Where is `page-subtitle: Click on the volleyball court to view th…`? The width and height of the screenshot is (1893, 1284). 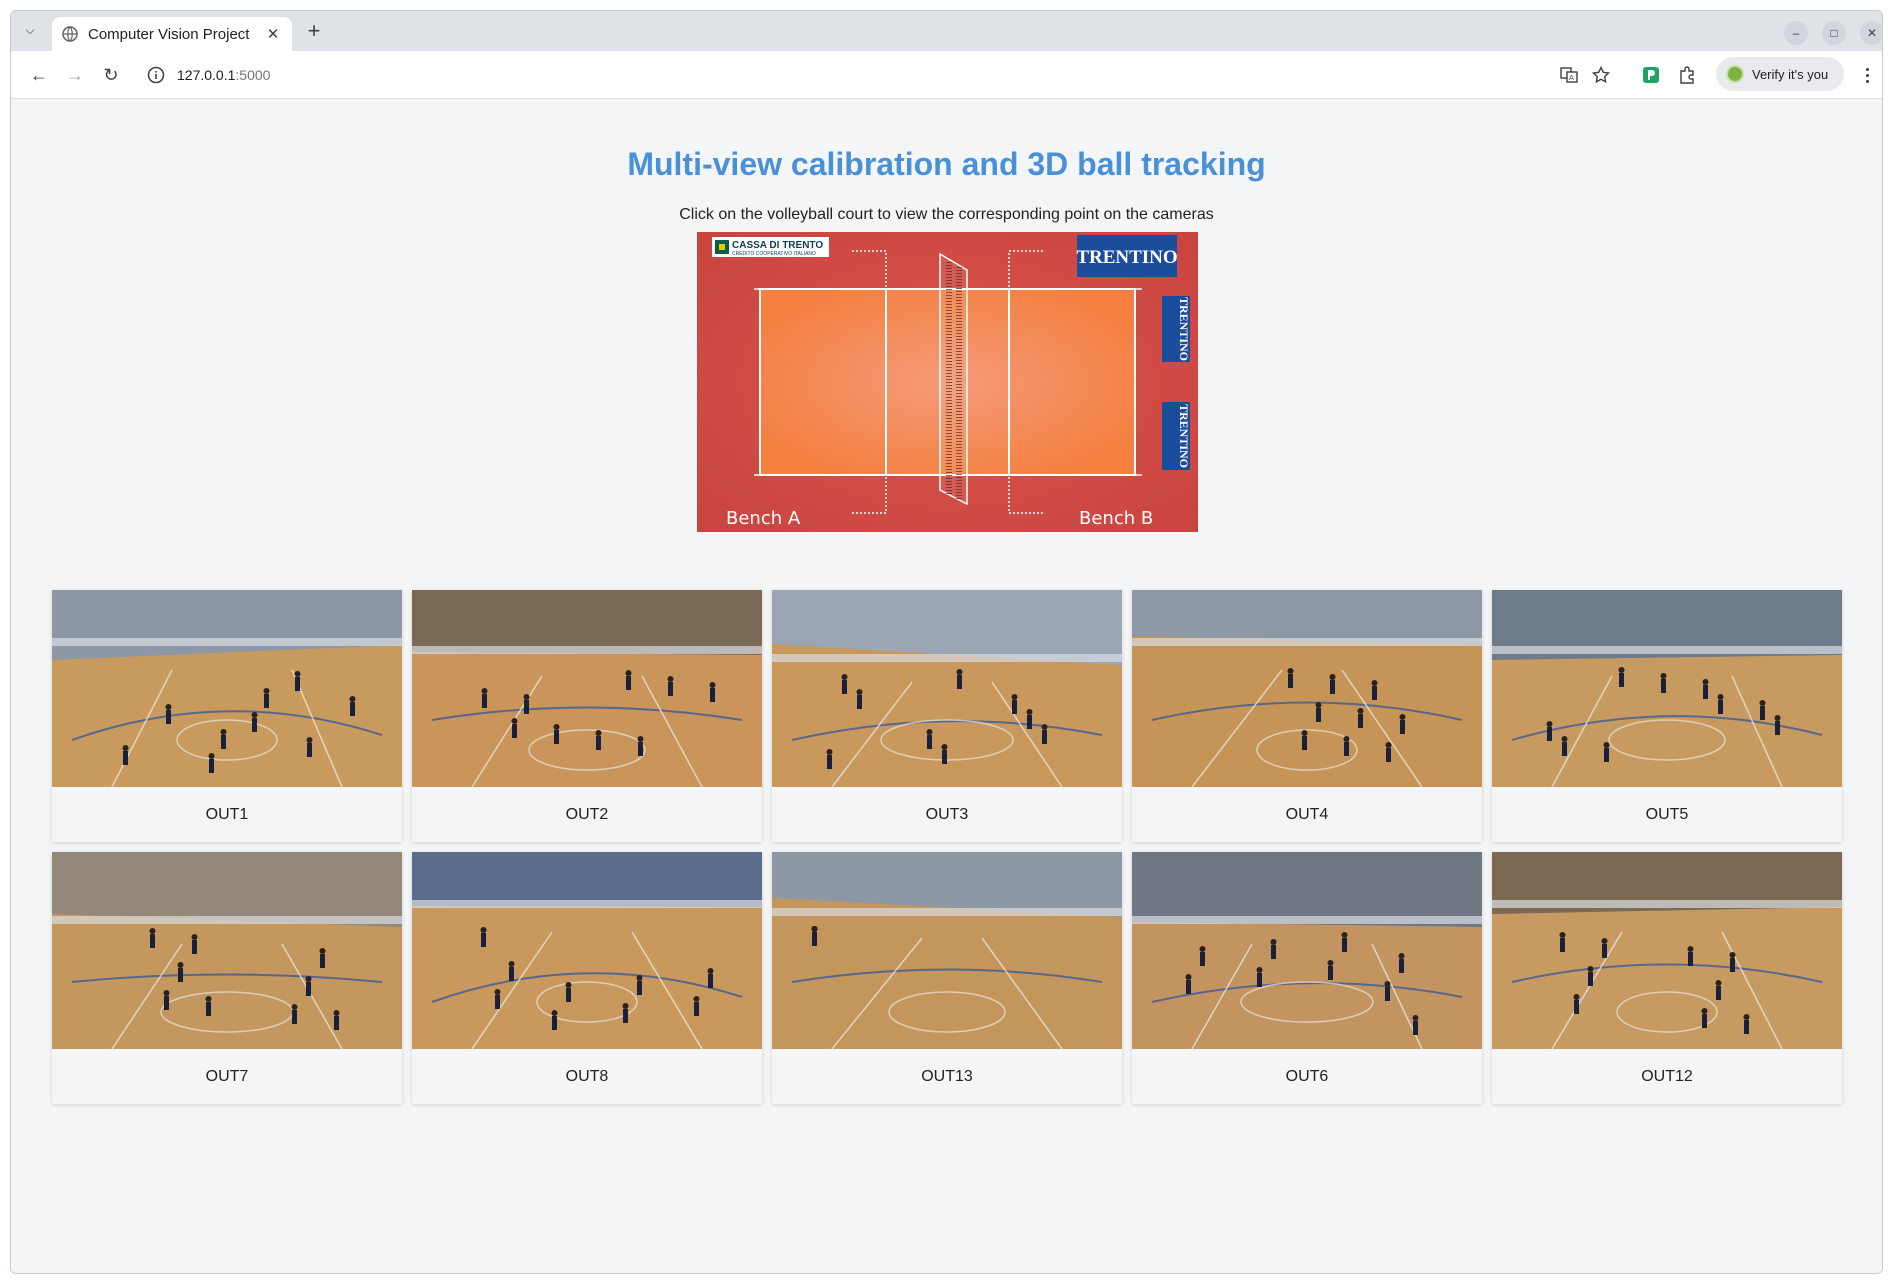
page-subtitle: Click on the volleyball court to view th… is located at coordinates (946, 214).